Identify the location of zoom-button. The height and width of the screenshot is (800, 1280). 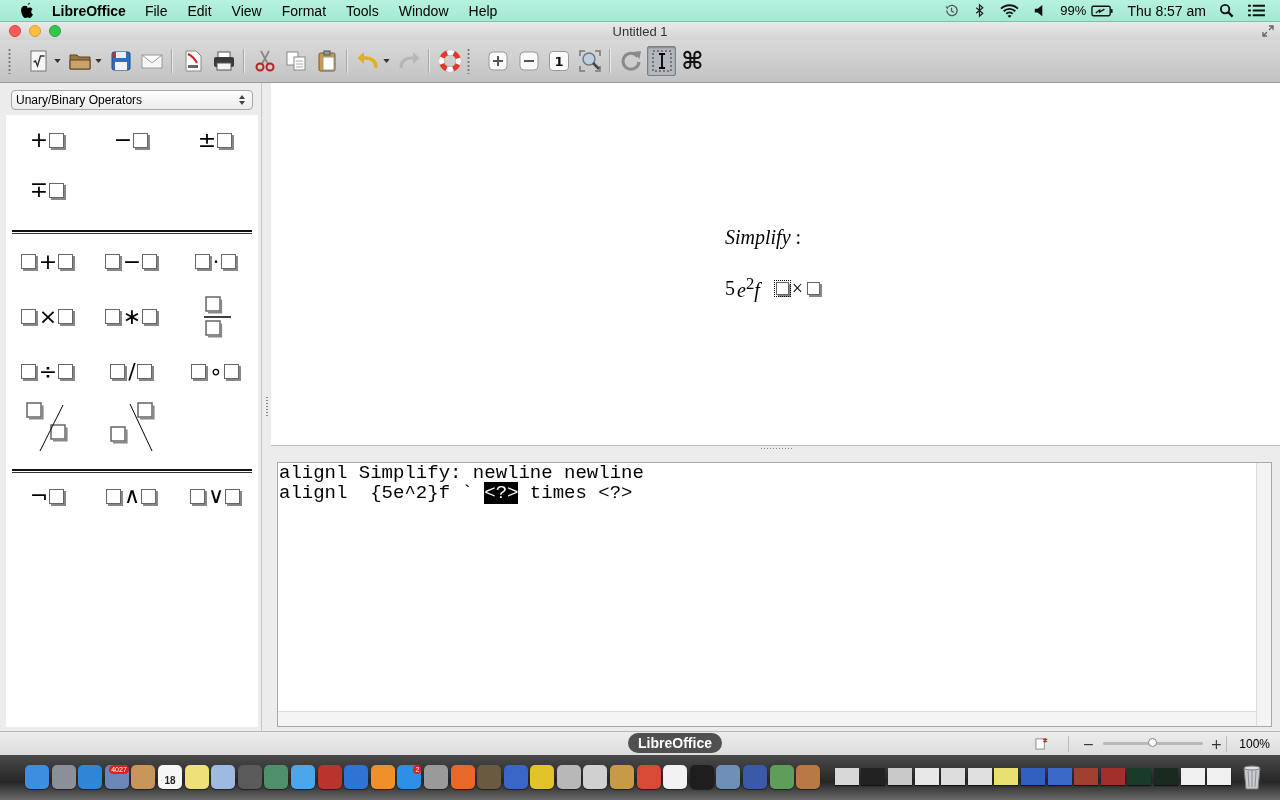
(55, 31).